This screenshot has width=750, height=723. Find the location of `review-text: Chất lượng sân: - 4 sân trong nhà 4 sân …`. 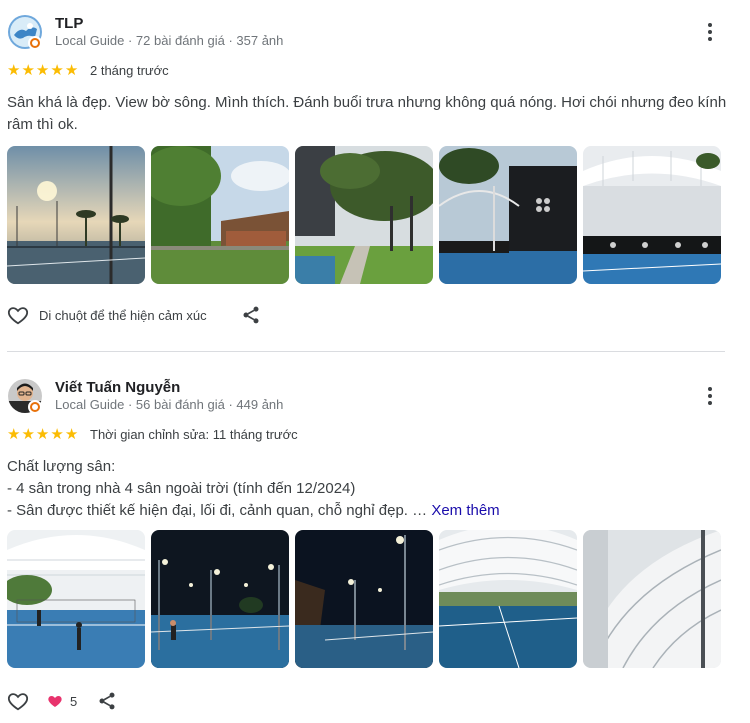

review-text: Chất lượng sân: - 4 sân trong nhà 4 sân … is located at coordinates (367, 489).